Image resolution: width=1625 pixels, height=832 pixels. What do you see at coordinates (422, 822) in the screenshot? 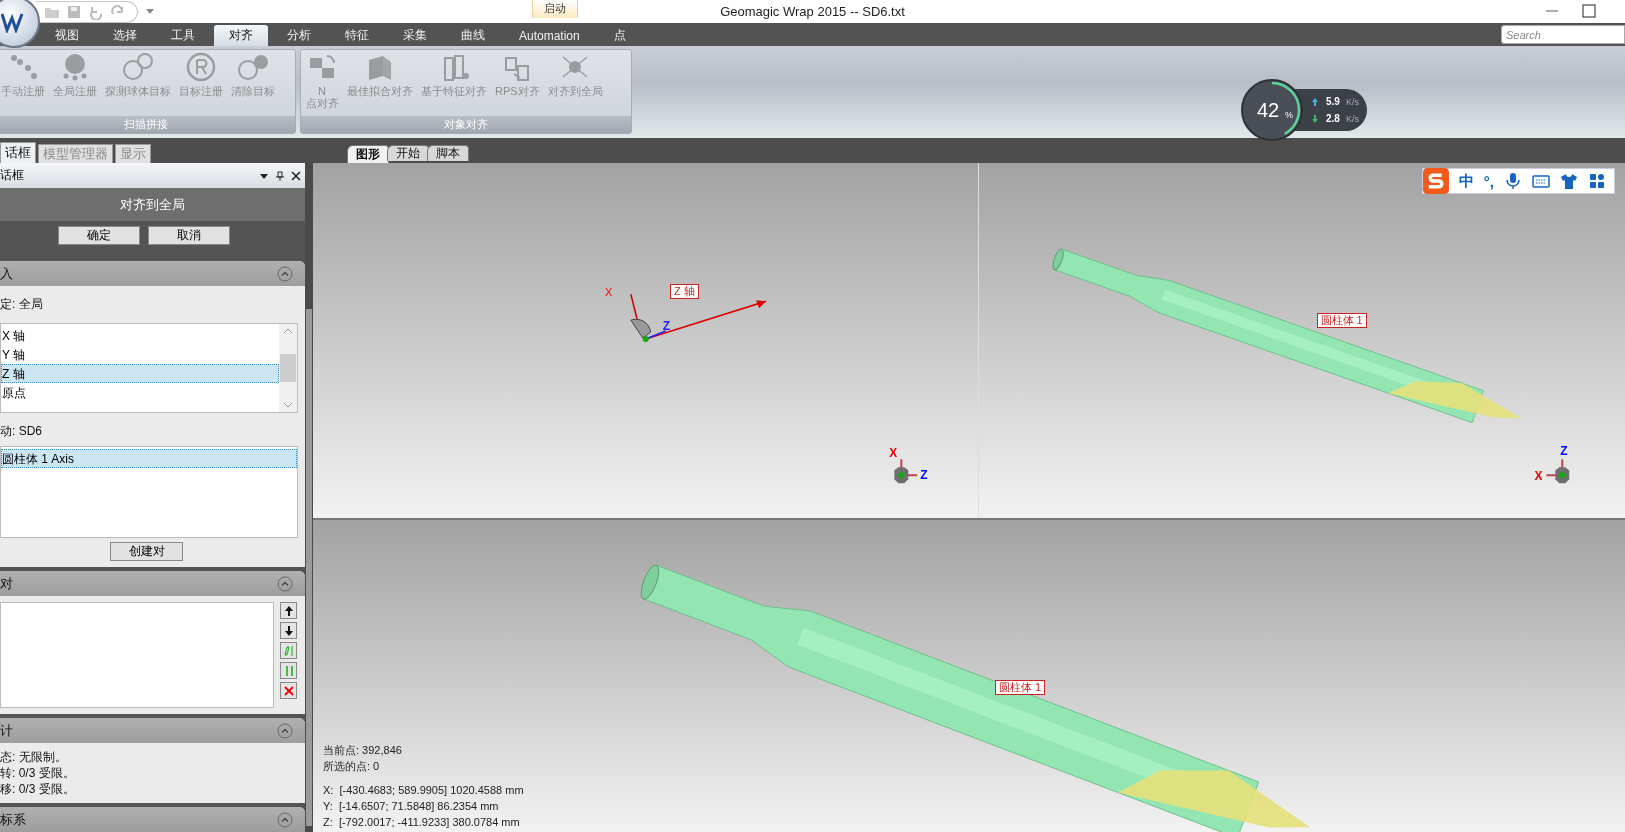
I see `bounds-line: Z: [-792.0017; -411.9233] 380.0784 mm` at bounding box center [422, 822].